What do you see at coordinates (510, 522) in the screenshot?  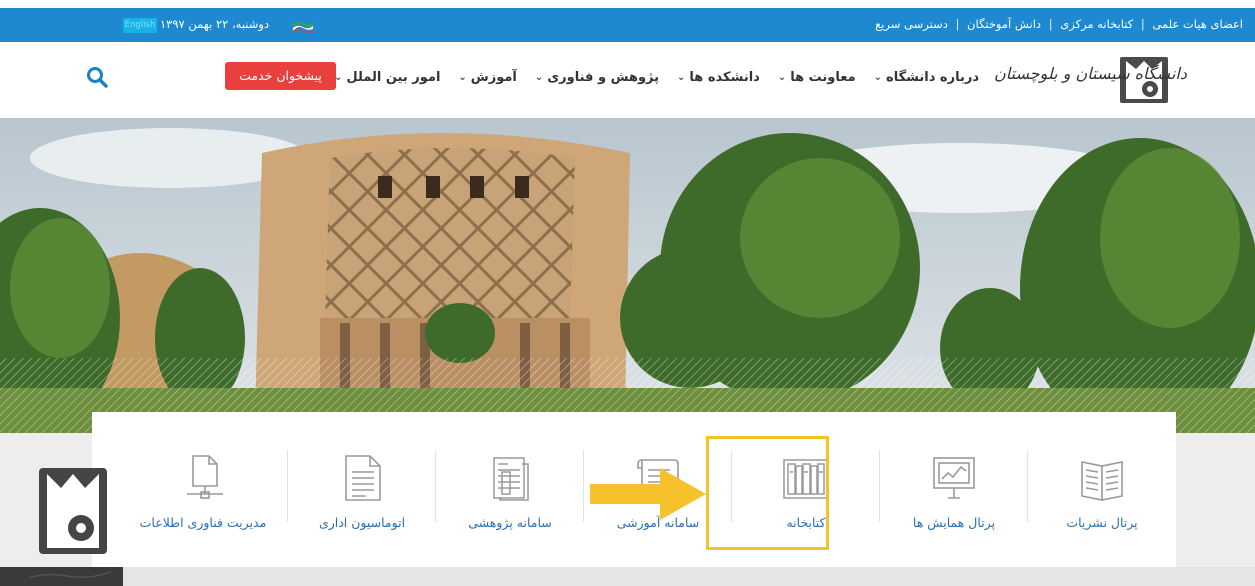 I see `card-label: سامانه پژوهشی` at bounding box center [510, 522].